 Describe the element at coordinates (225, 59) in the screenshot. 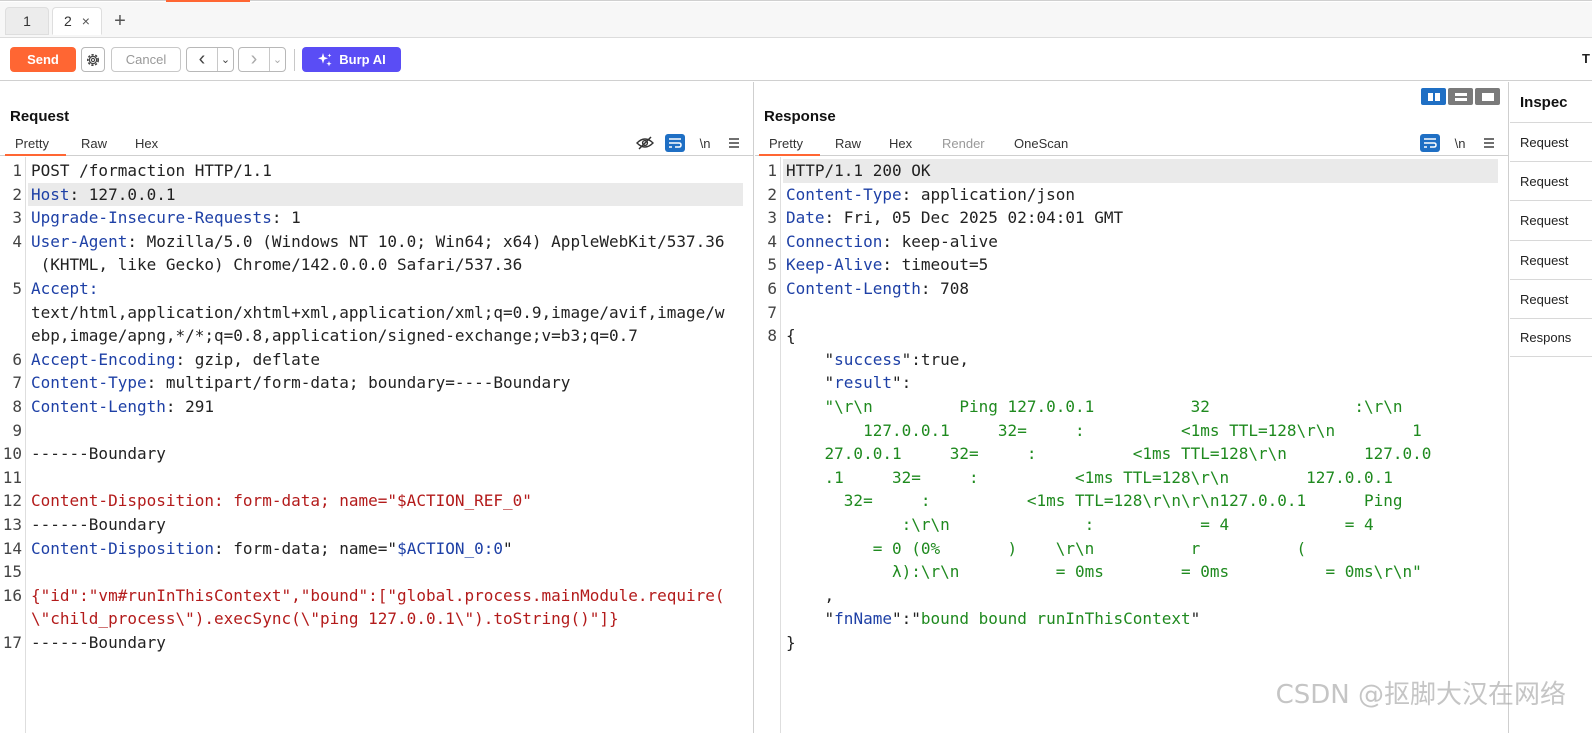

I see `back-history-dropdown: ⌄` at that location.